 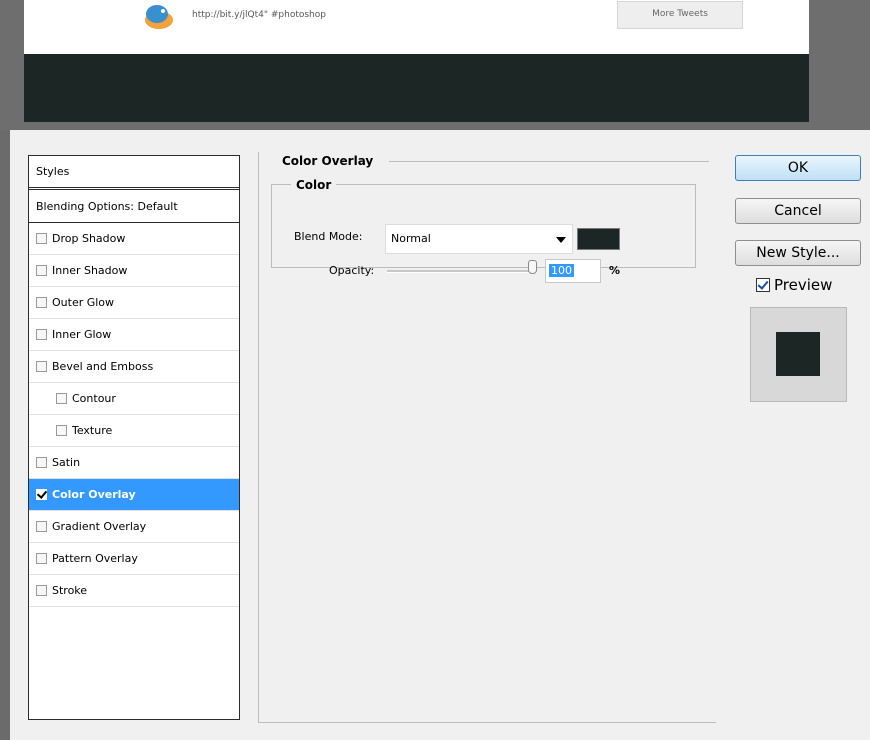 I want to click on style-item-bevel-and-emboss: Bevel and Emboss, so click(x=134, y=367).